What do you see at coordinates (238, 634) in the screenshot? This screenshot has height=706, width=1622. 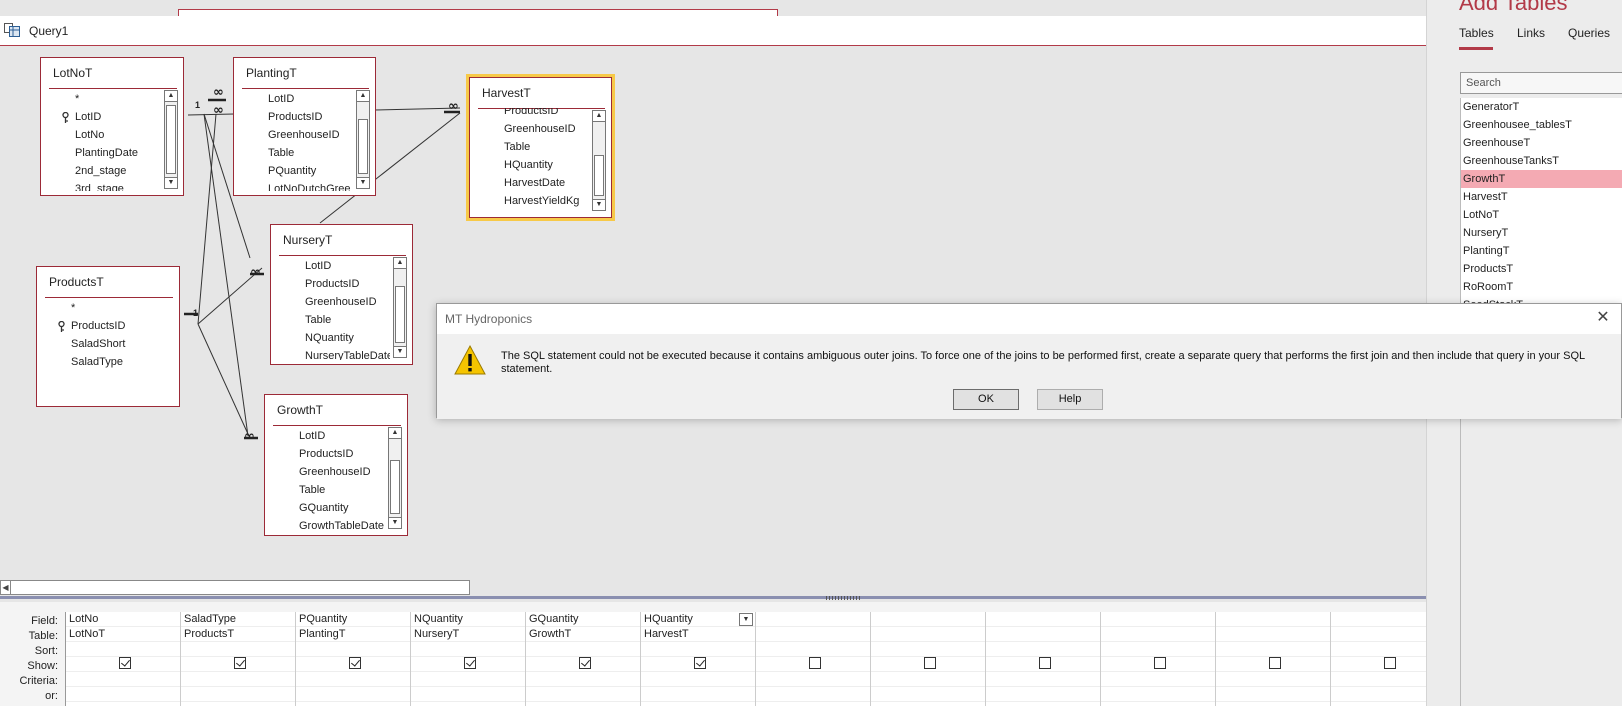 I see `table-cell: ProductsT` at bounding box center [238, 634].